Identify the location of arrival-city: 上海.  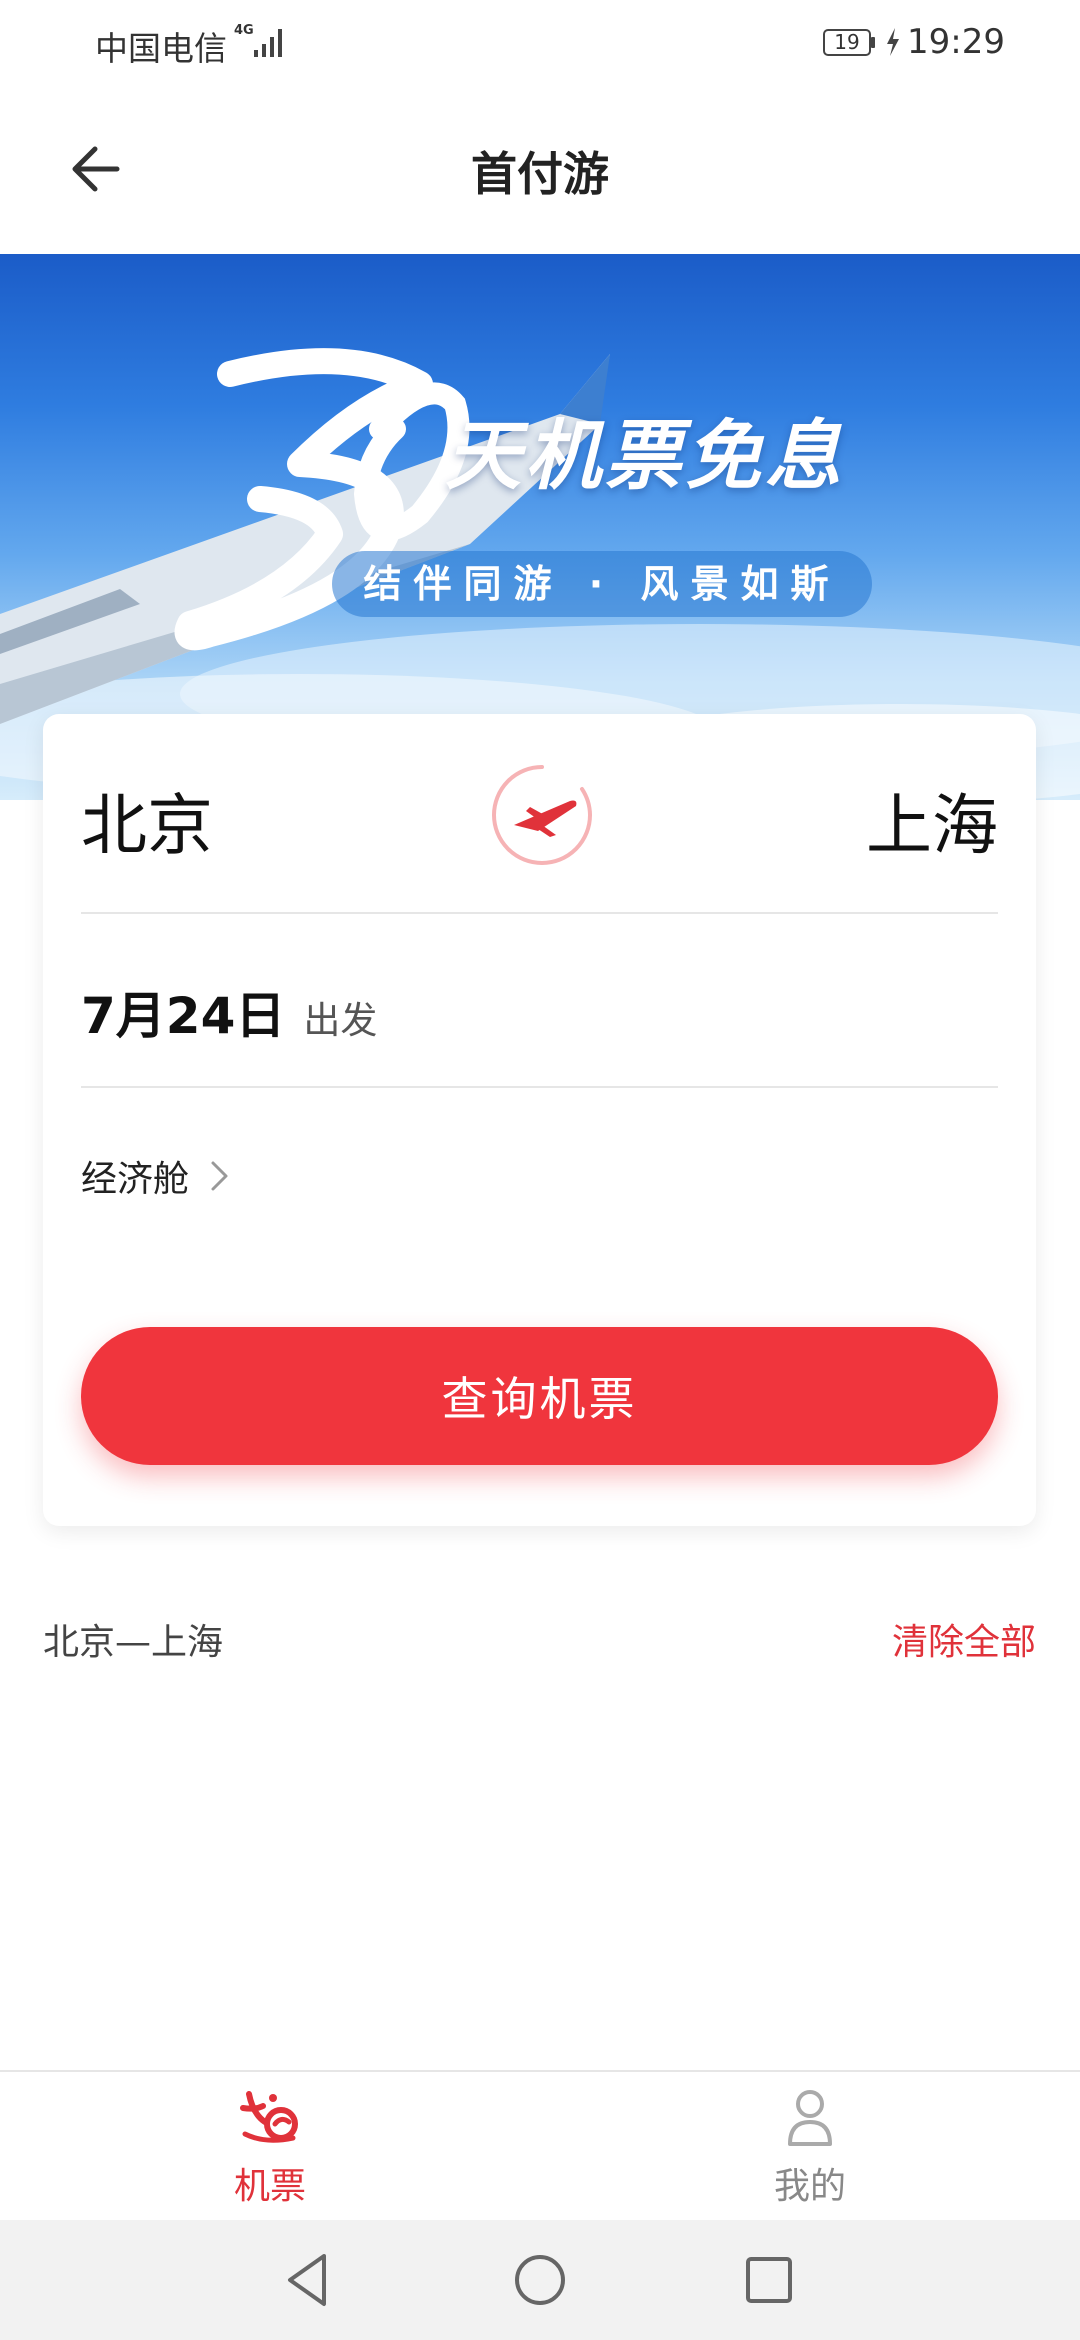
(932, 820).